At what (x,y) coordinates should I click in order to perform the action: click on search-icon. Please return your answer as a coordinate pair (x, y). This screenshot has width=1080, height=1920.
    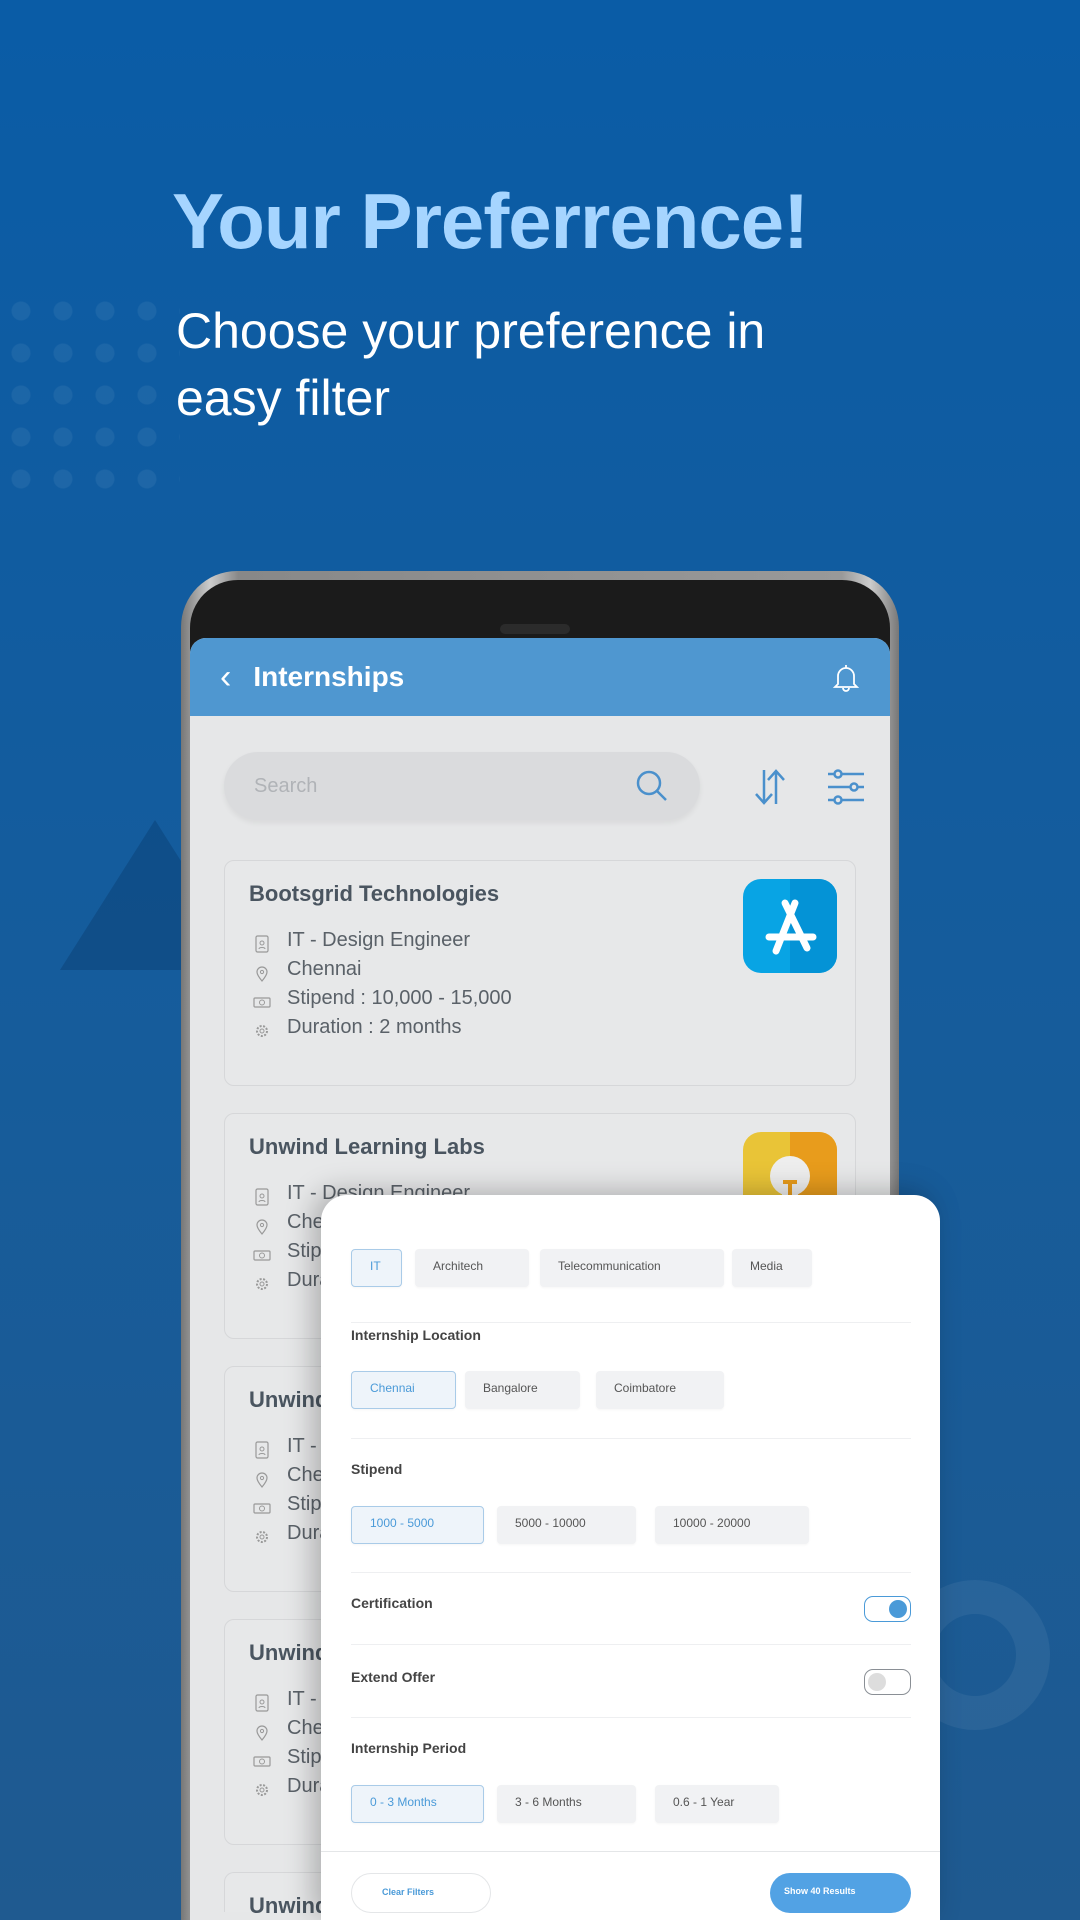
    Looking at the image, I should click on (652, 786).